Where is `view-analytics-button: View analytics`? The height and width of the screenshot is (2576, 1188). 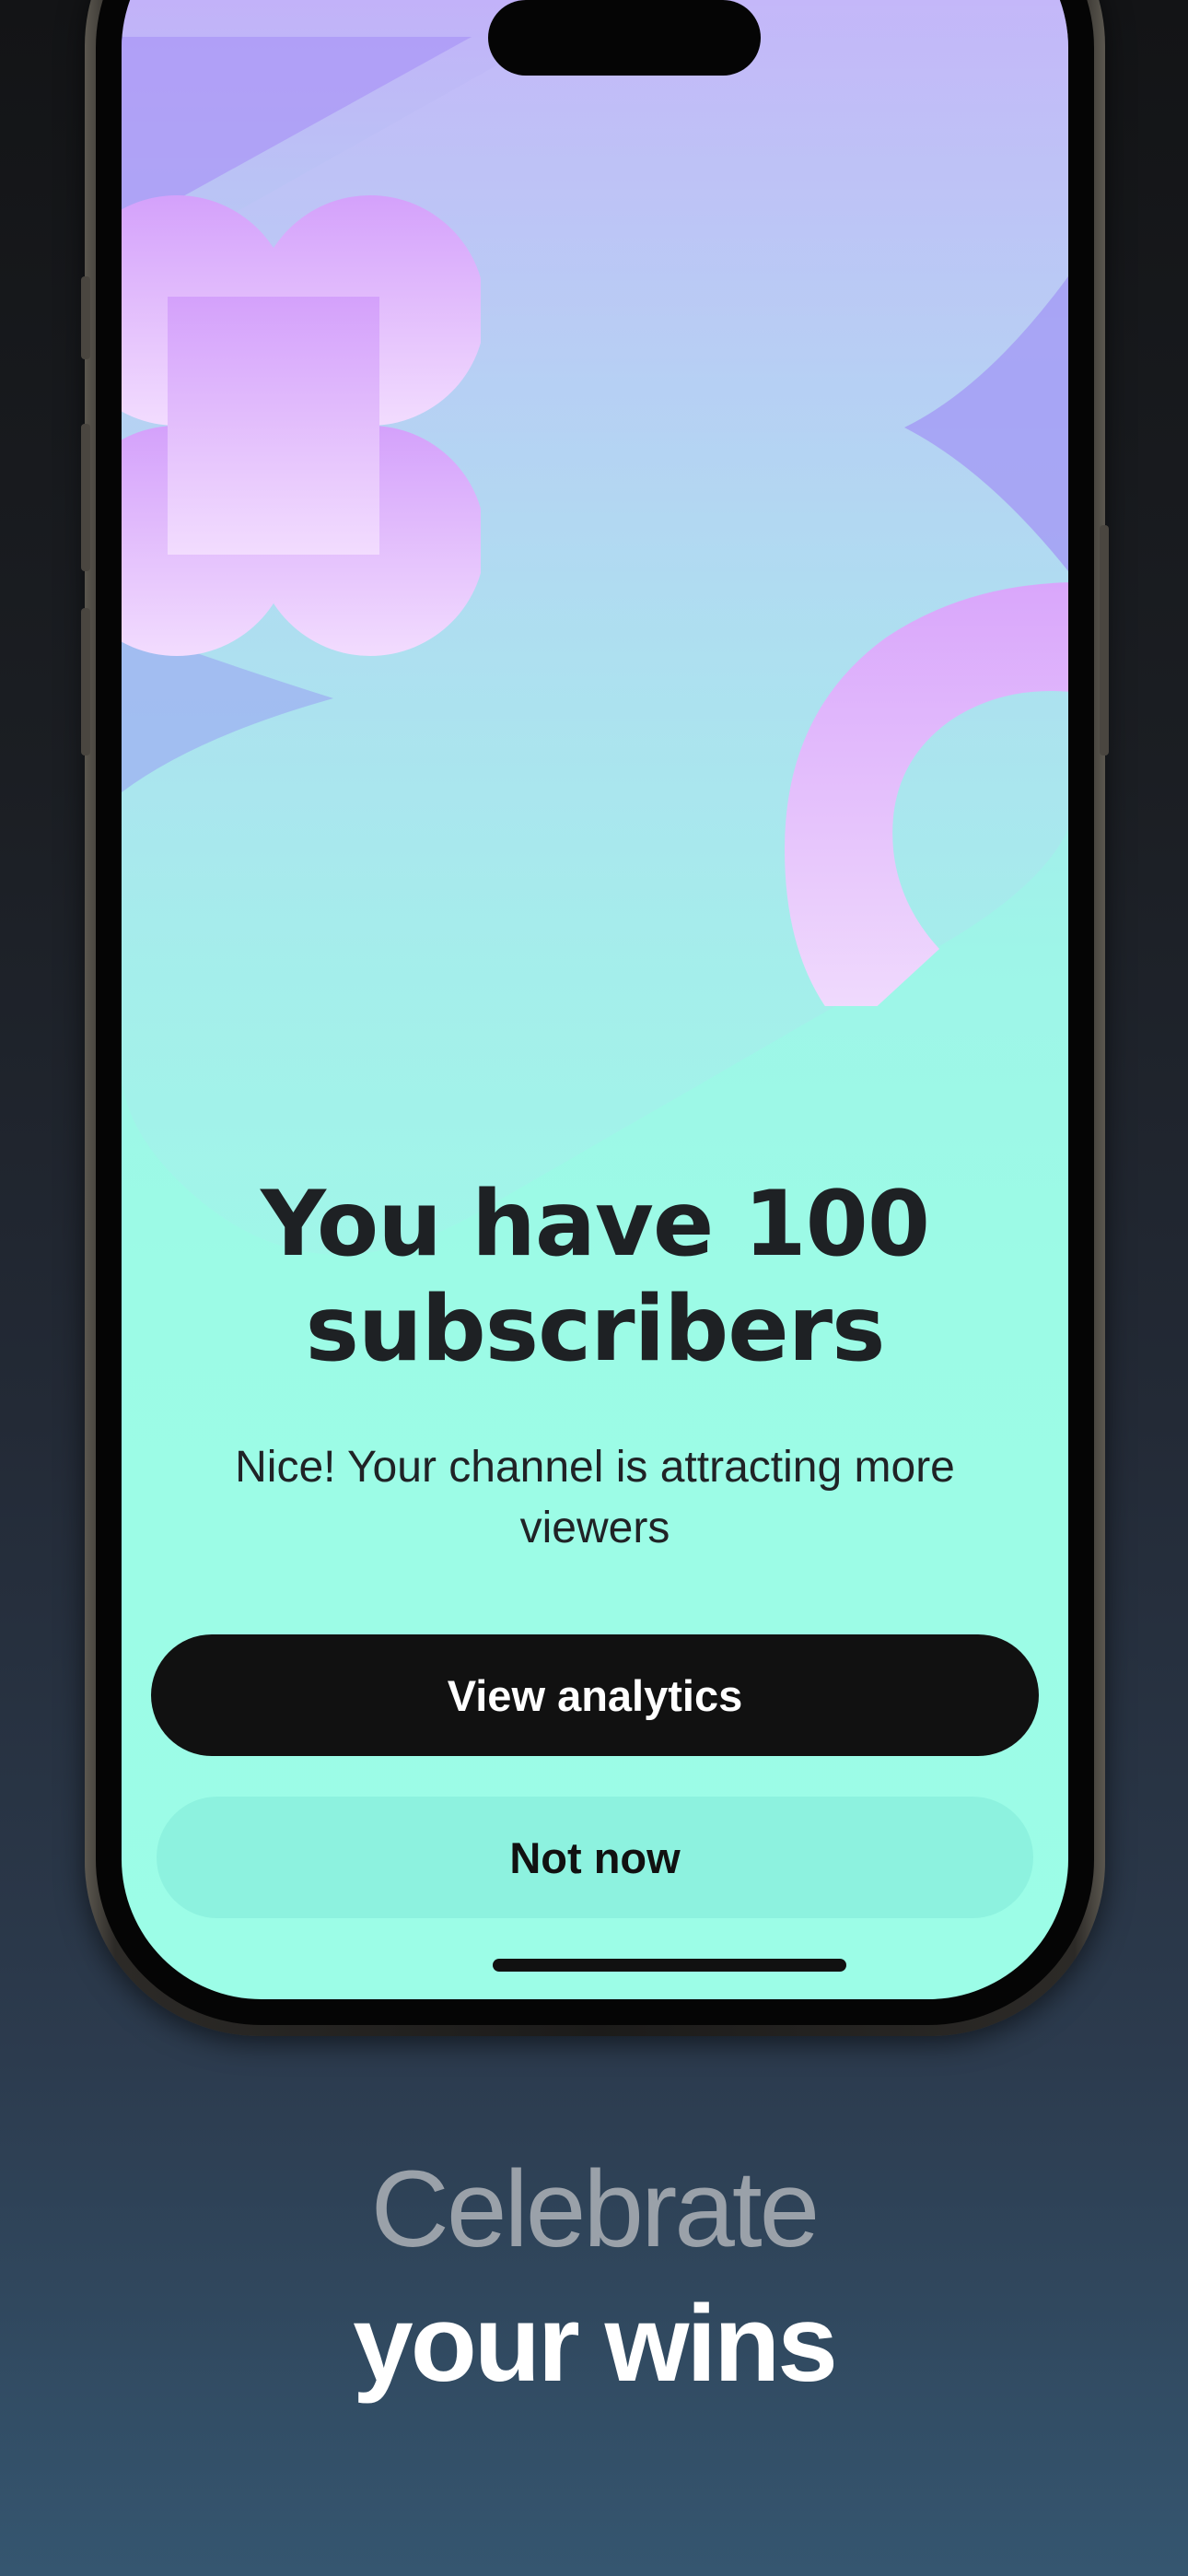
view-analytics-button: View analytics is located at coordinates (595, 1695).